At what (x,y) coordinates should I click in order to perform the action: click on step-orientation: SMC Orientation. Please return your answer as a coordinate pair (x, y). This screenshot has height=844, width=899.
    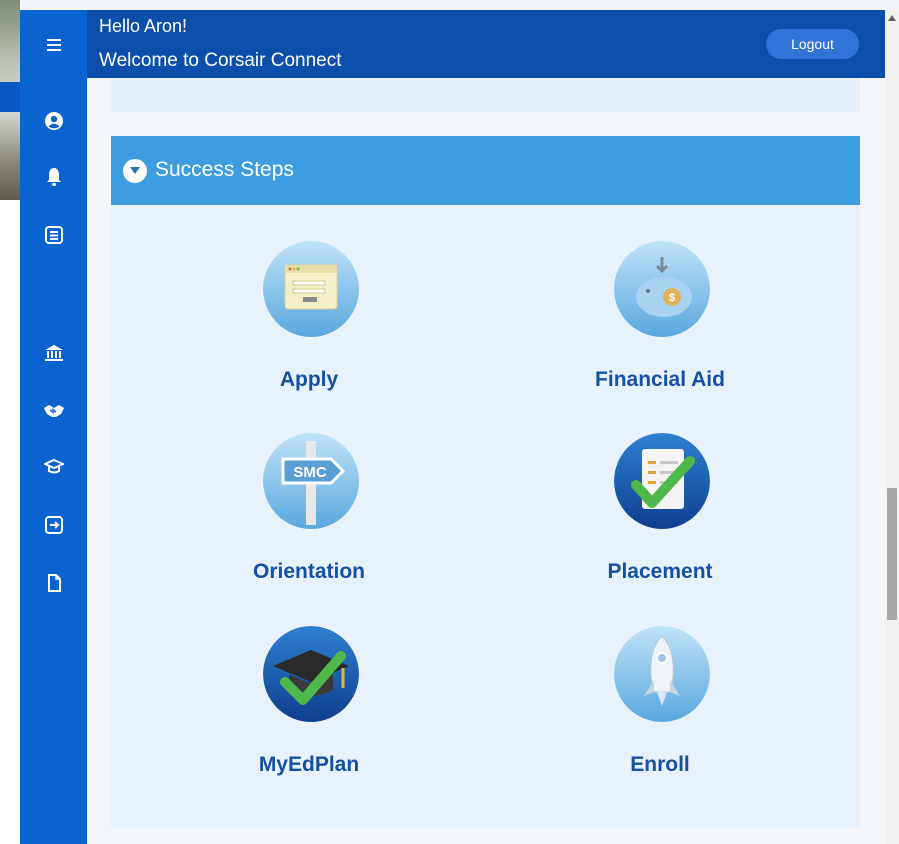
    Looking at the image, I should click on (309, 523).